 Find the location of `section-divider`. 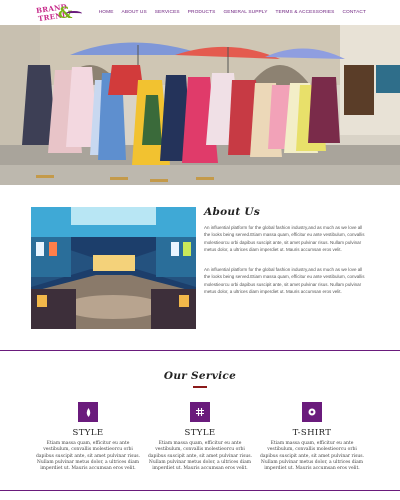

section-divider is located at coordinates (200, 350).